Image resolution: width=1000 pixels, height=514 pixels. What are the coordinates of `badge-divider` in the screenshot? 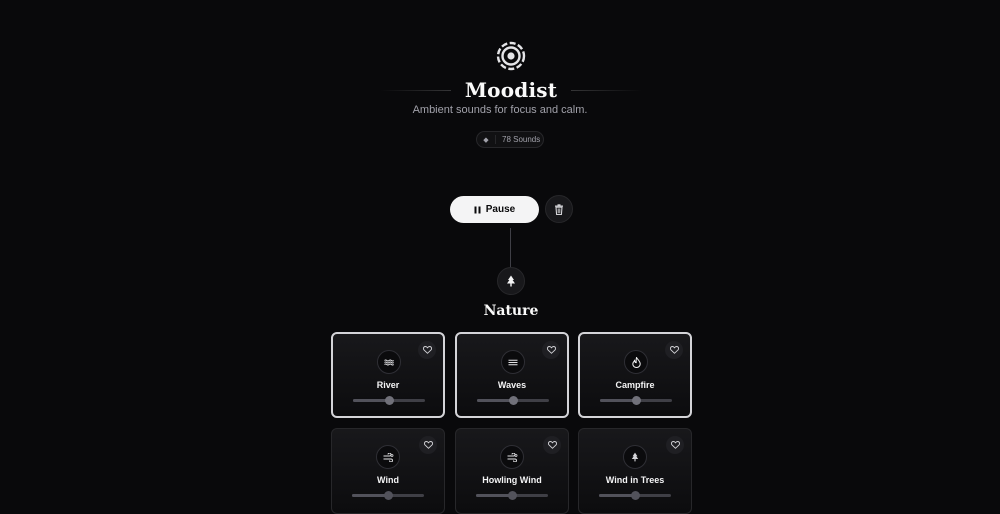 It's located at (495, 139).